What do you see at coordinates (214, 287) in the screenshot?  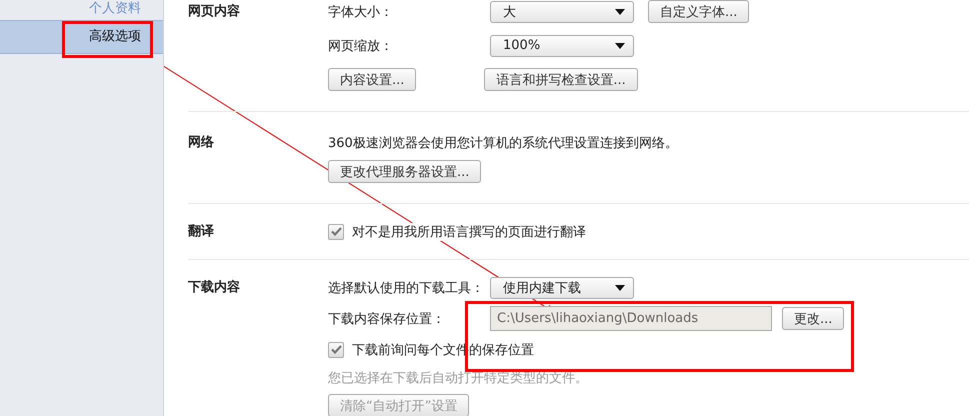 I see `section-title: 下载内容` at bounding box center [214, 287].